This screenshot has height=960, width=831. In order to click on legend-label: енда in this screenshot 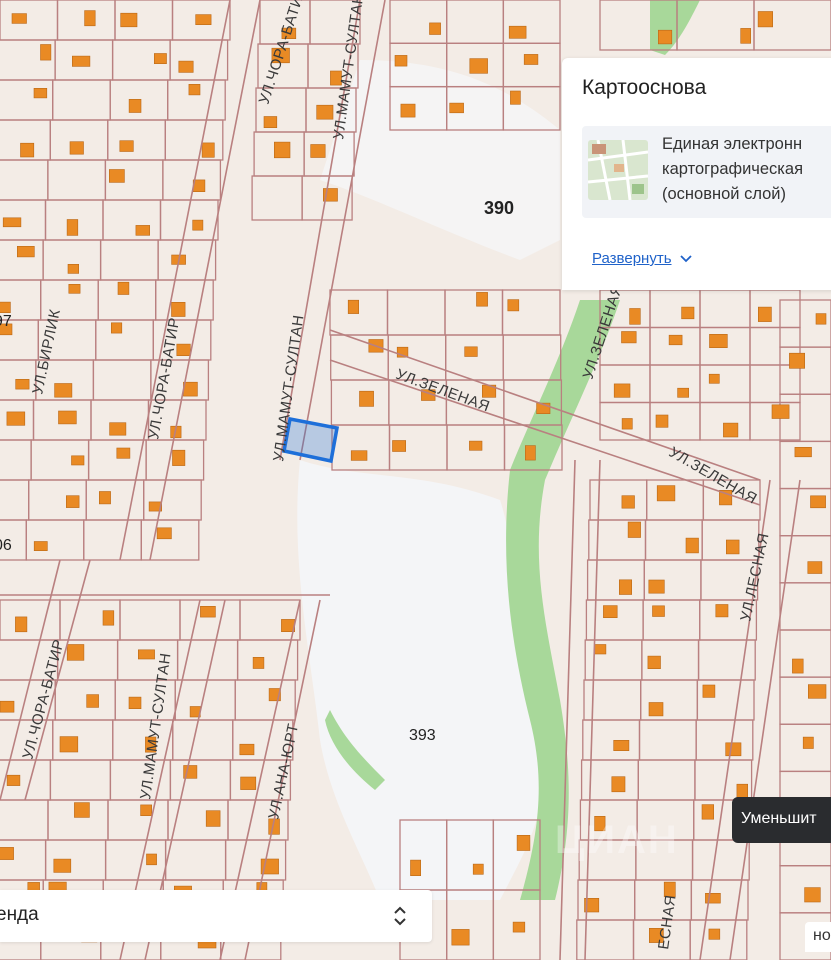, I will do `click(19, 914)`.